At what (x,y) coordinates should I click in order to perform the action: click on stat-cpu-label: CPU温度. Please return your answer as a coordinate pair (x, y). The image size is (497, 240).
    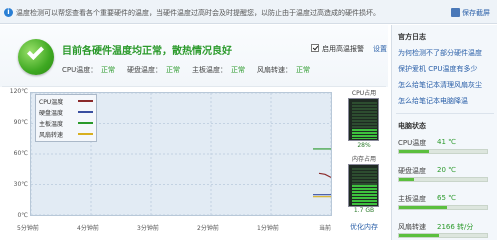
    Looking at the image, I should click on (412, 143).